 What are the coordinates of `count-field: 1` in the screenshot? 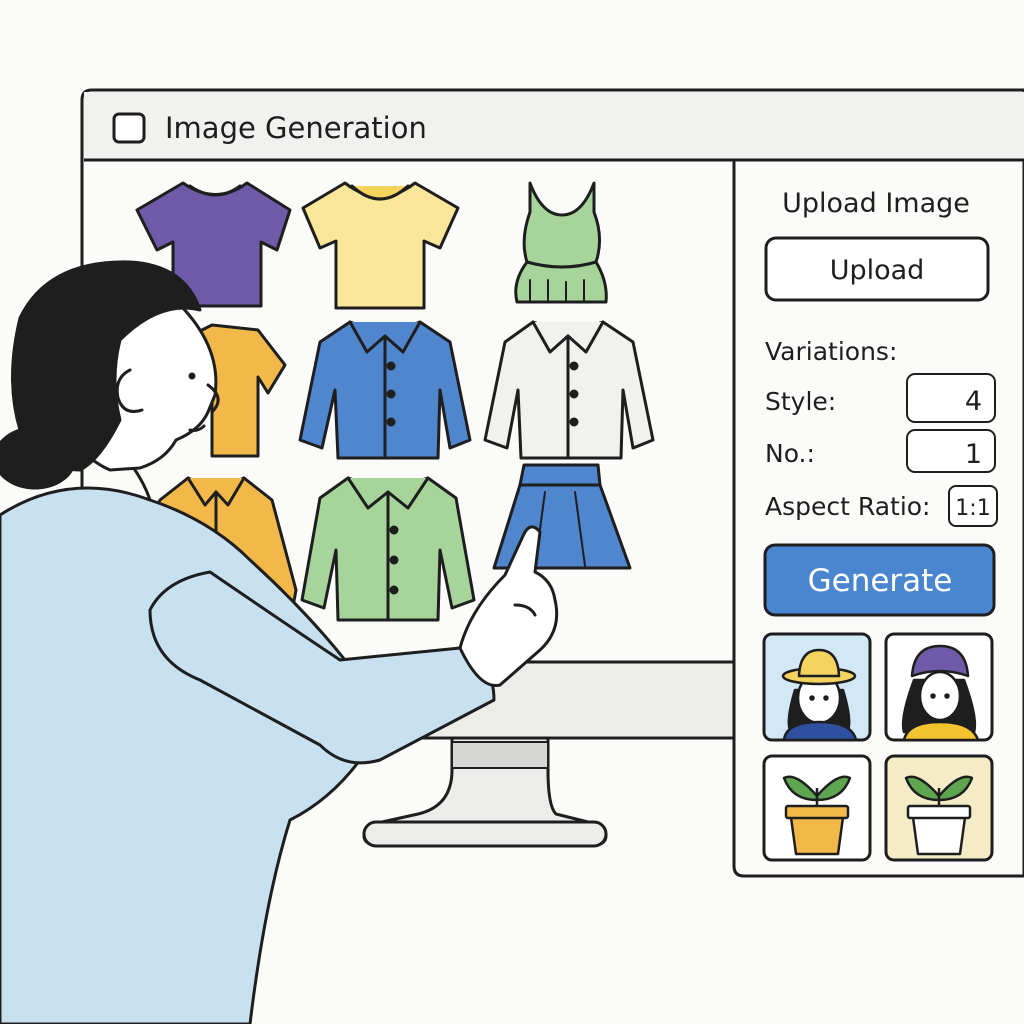 It's located at (951, 451).